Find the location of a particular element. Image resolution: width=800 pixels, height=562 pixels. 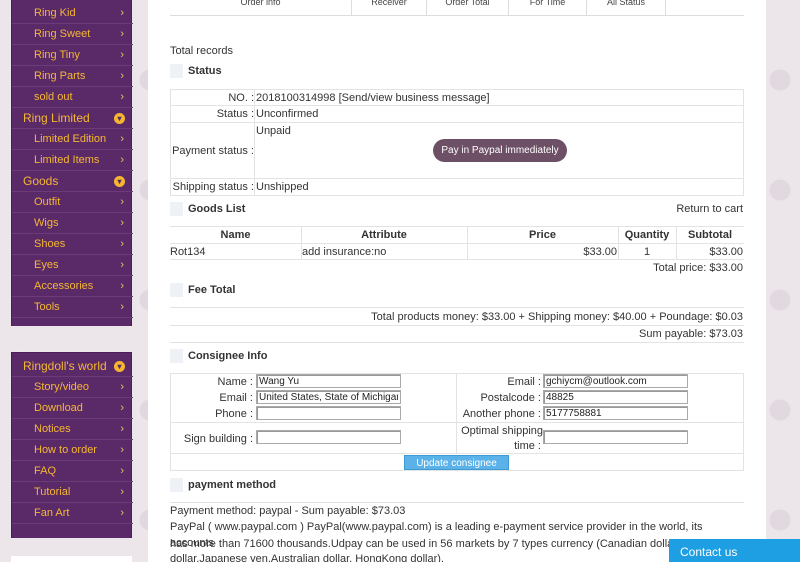

consignee-postal-label: Postalcode : is located at coordinates (510, 398).